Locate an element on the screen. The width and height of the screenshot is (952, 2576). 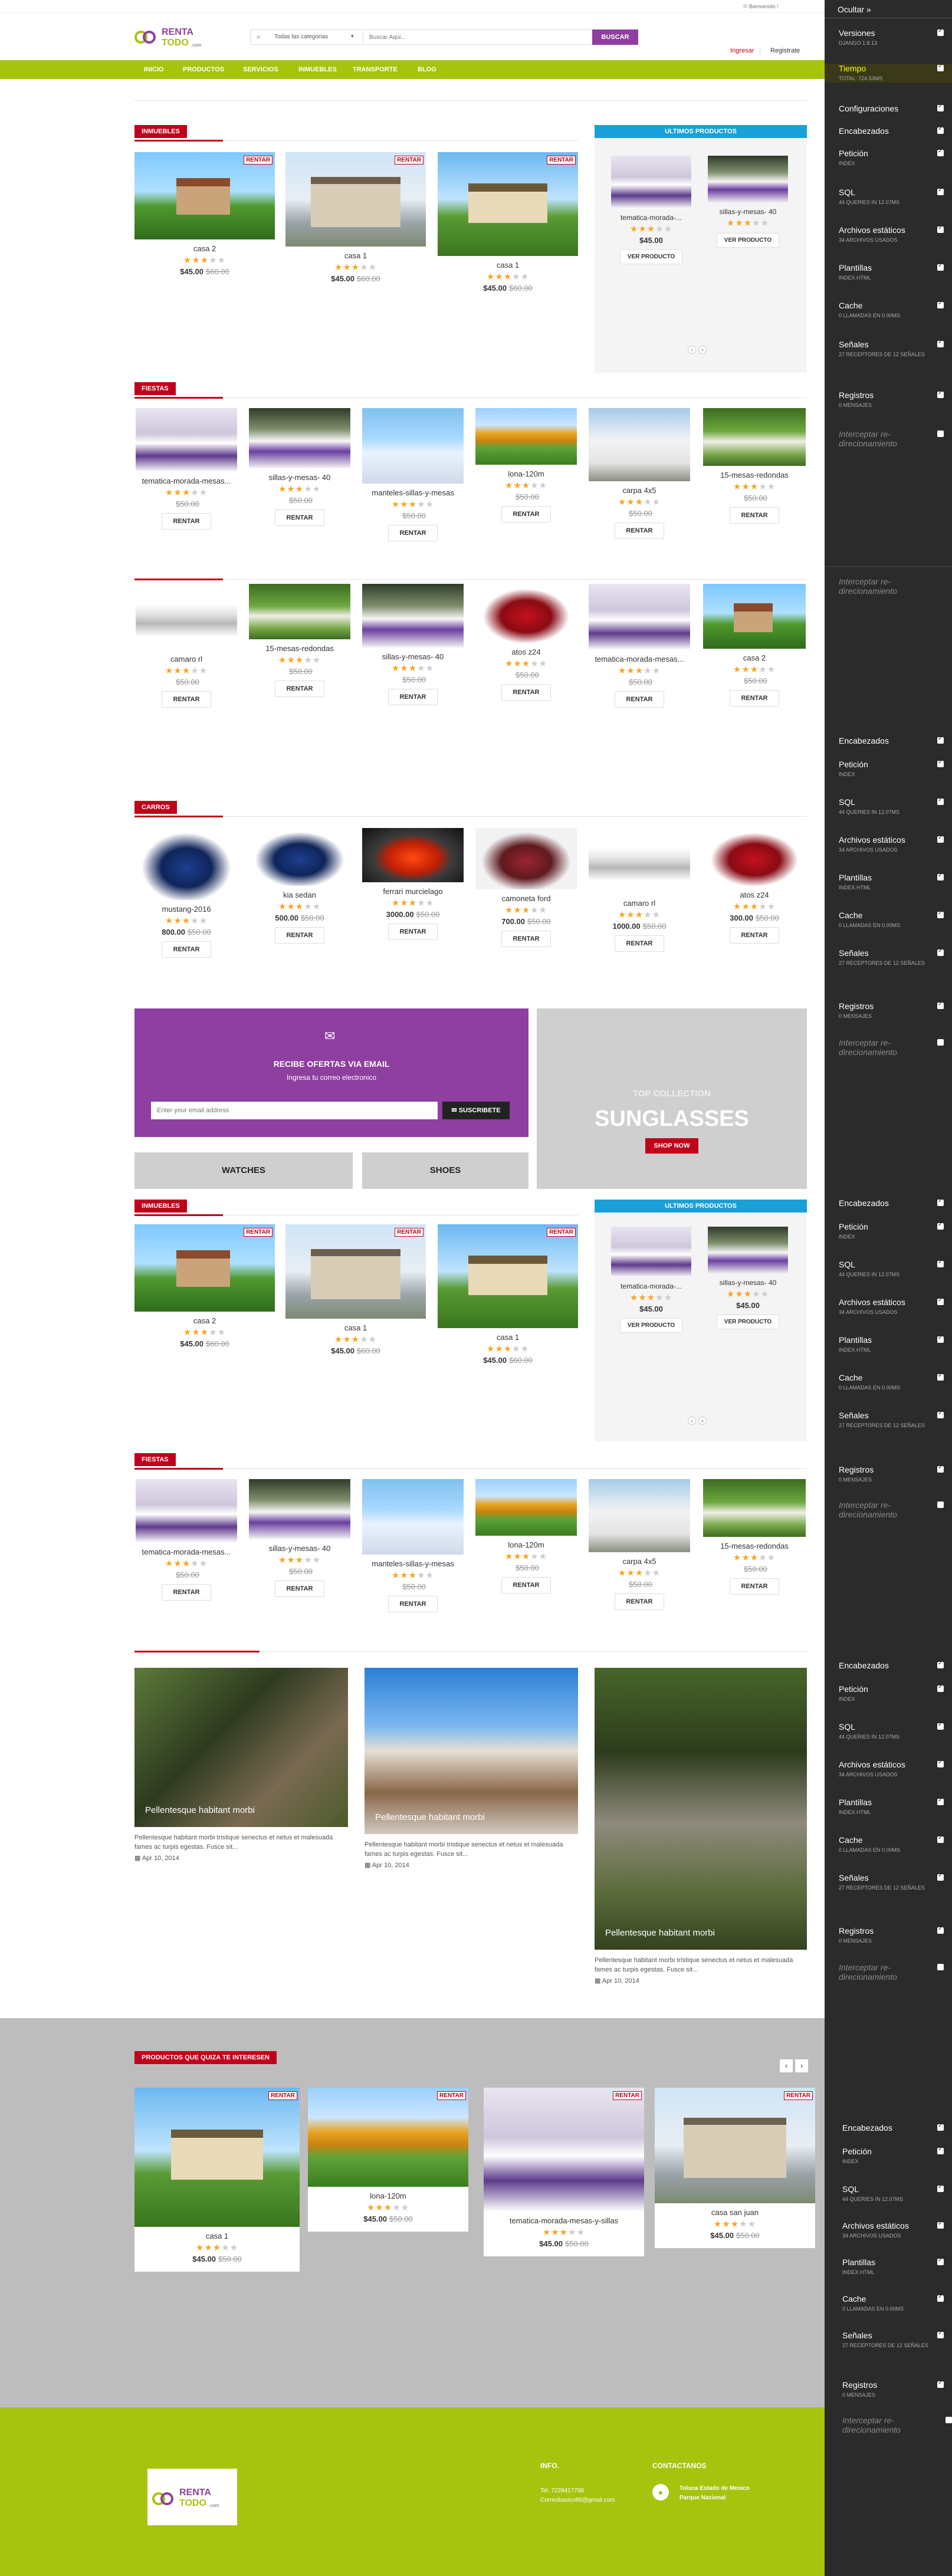
nav-transporte: TRANSPORTE is located at coordinates (375, 69).